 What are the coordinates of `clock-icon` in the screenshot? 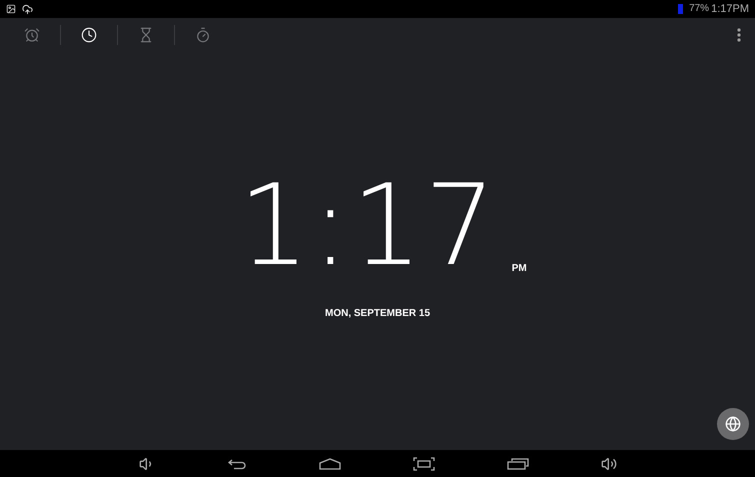 It's located at (89, 35).